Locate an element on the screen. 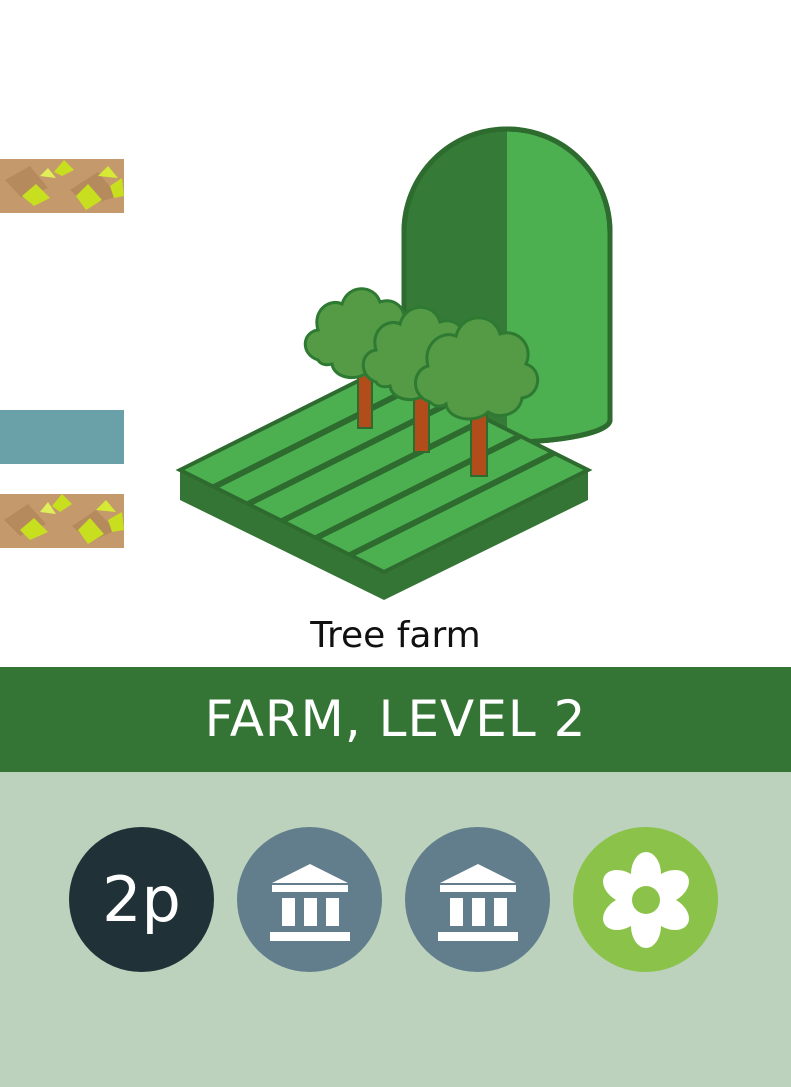 This screenshot has width=791, height=1087. points-value: 2p is located at coordinates (141, 899).